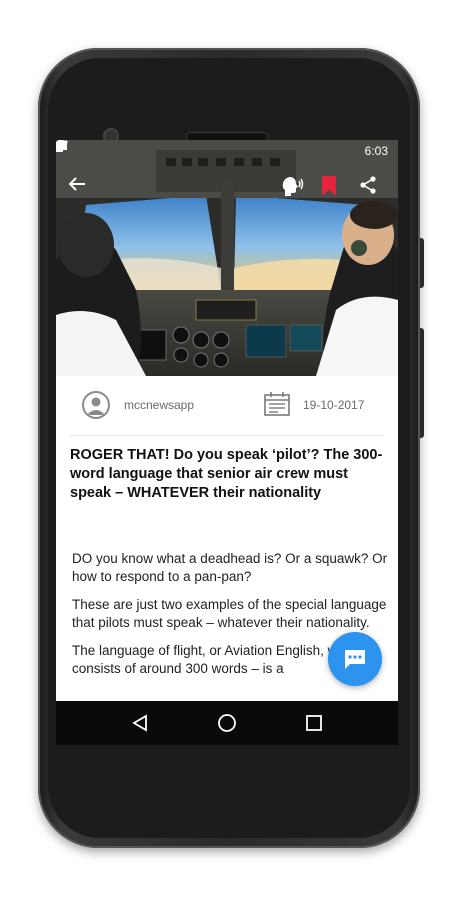 This screenshot has height=900, width=460. Describe the element at coordinates (293, 186) in the screenshot. I see `speaking-head-icon` at that location.